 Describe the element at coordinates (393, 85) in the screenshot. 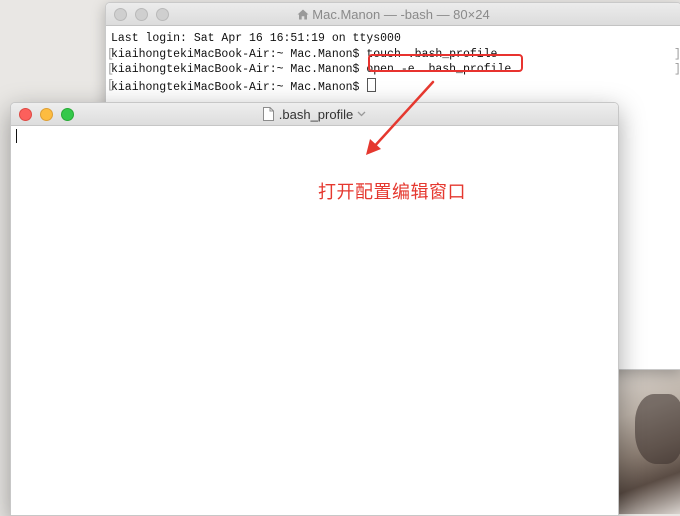

I see `terminal-prompt-line: [kiaihongtekiMacBook-Air:~ Mac.Manon$` at that location.